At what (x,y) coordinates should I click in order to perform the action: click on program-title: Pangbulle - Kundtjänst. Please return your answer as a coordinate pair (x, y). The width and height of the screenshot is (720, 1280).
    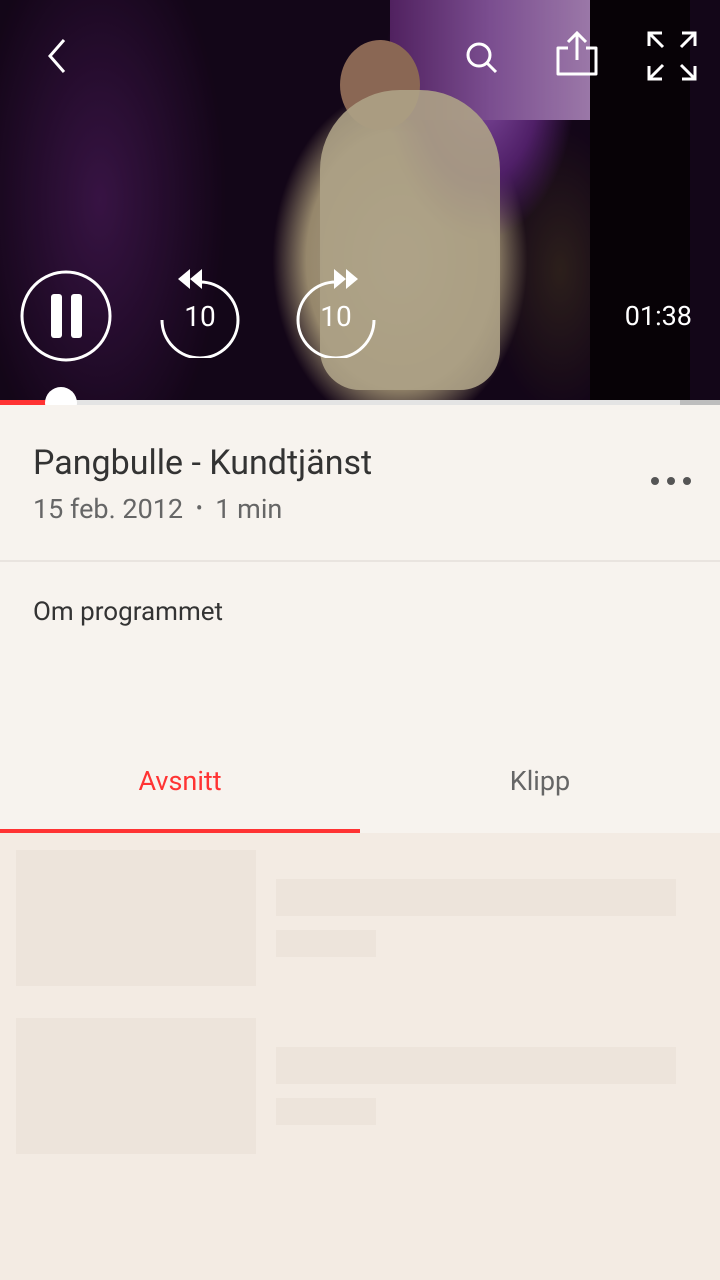
    Looking at the image, I should click on (203, 463).